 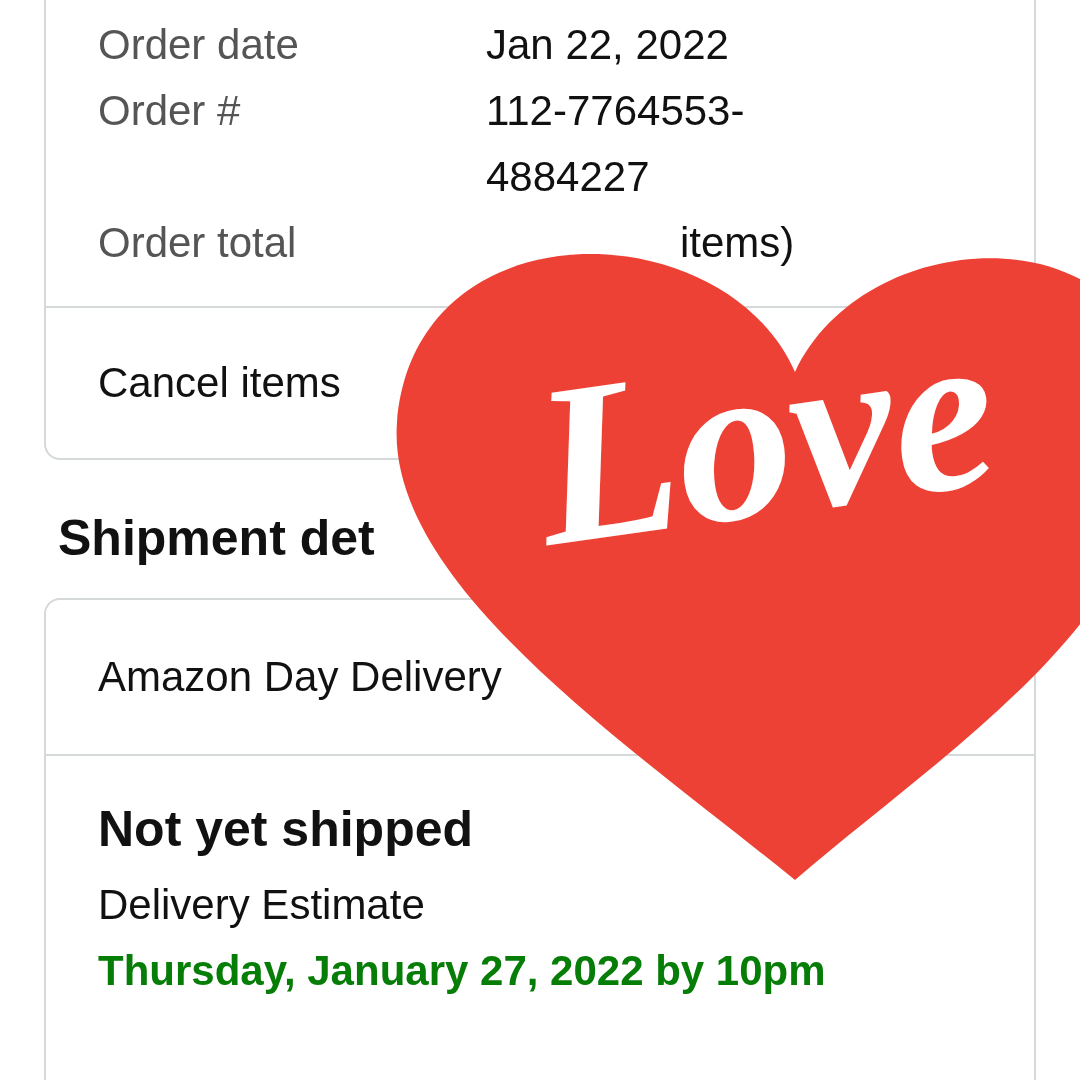 What do you see at coordinates (300, 676) in the screenshot?
I see `delivery-method: Amazon Day Delivery` at bounding box center [300, 676].